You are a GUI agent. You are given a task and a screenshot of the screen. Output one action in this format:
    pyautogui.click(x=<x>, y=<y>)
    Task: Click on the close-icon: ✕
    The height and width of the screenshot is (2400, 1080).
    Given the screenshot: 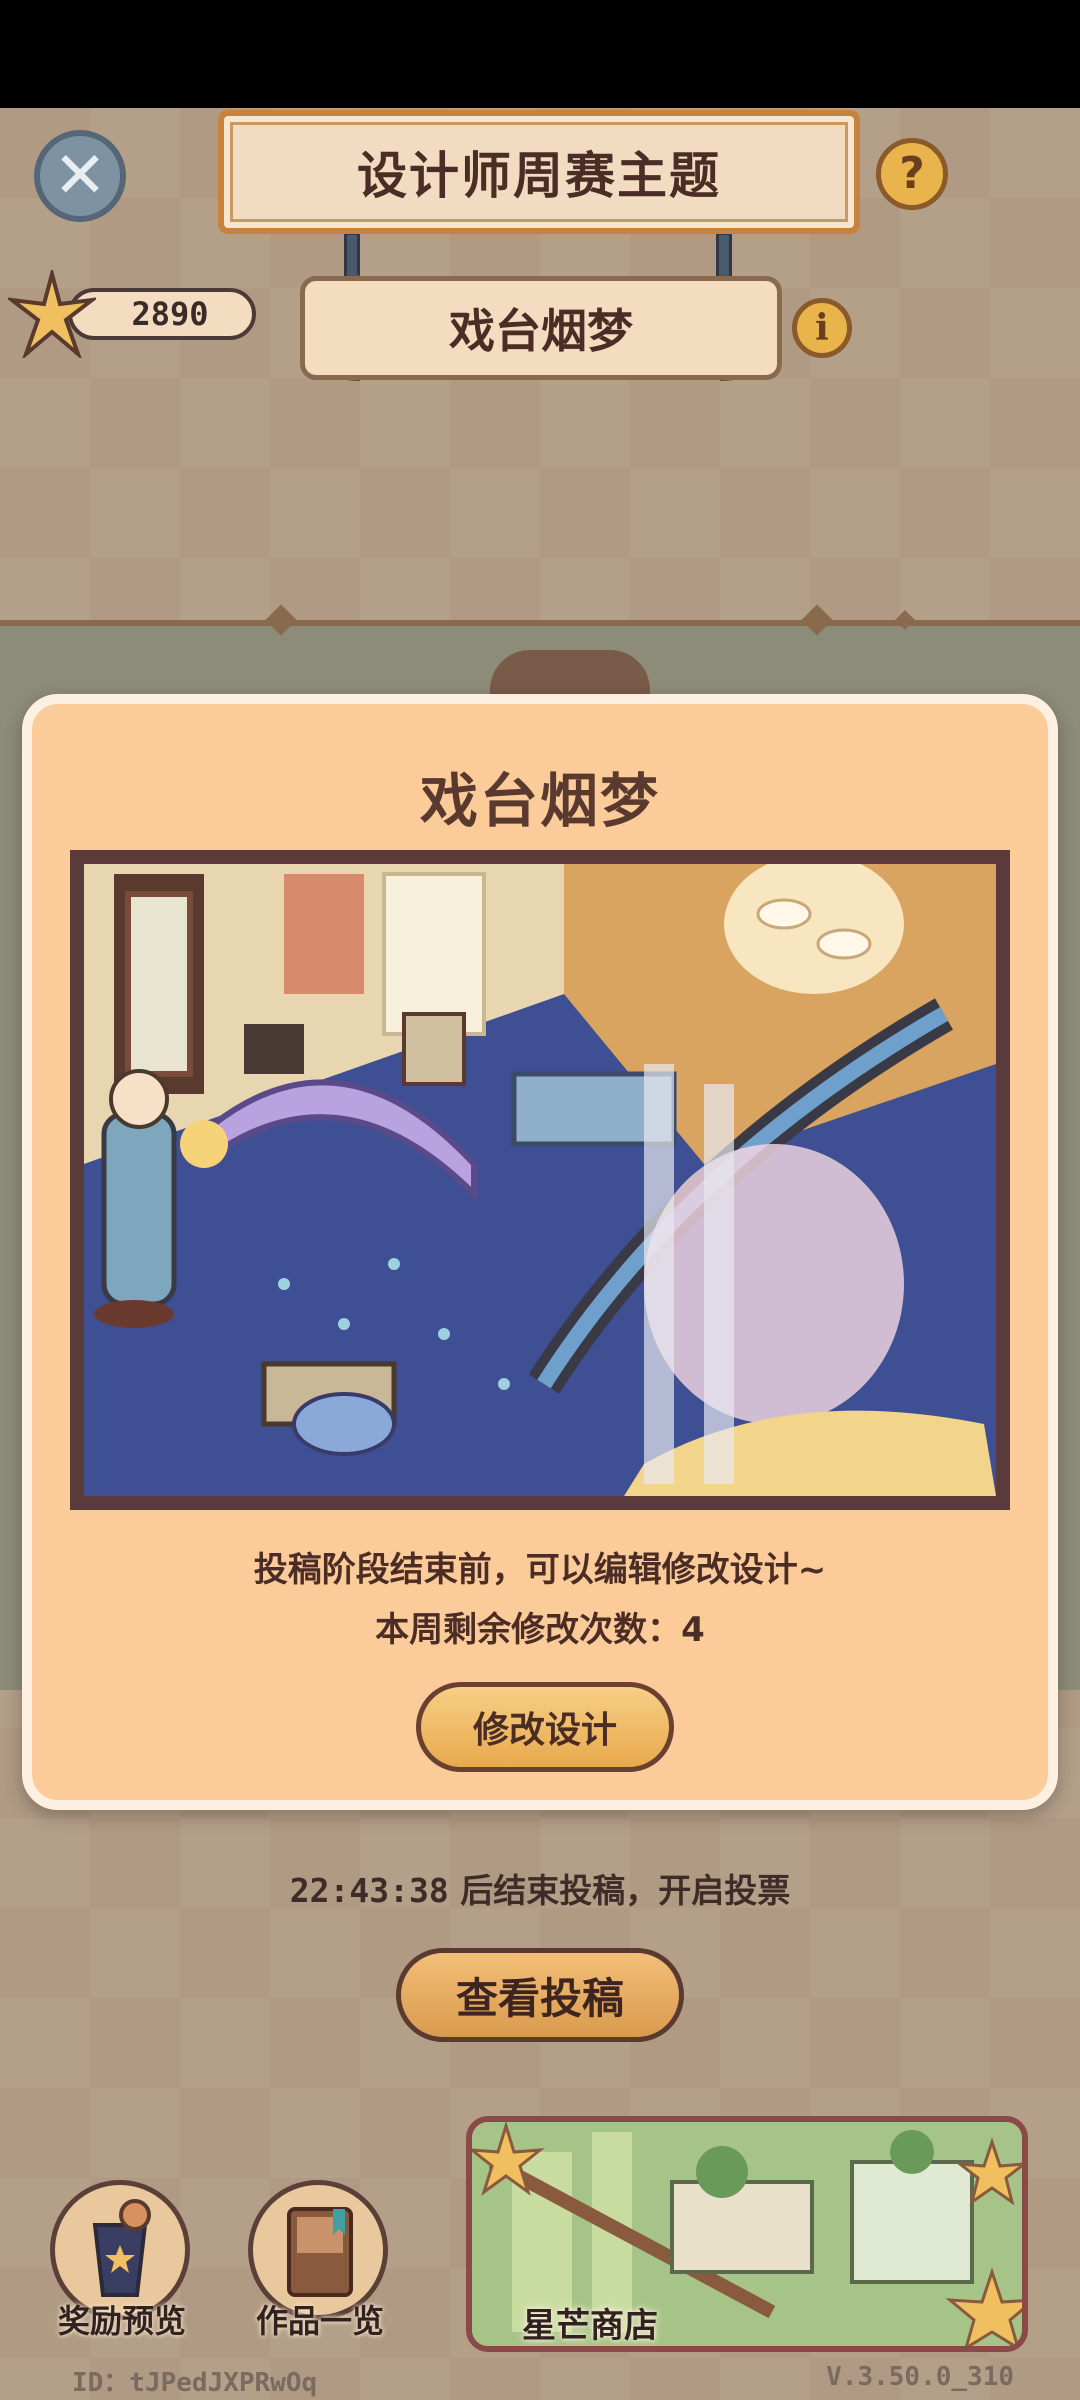 What is the action you would take?
    pyautogui.click(x=80, y=176)
    